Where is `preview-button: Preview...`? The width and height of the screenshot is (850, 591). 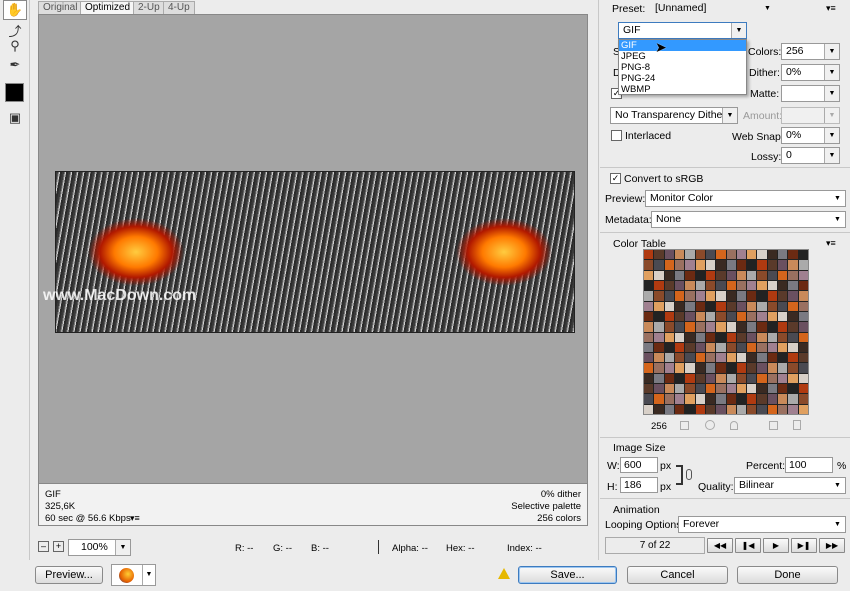 preview-button: Preview... is located at coordinates (69, 575).